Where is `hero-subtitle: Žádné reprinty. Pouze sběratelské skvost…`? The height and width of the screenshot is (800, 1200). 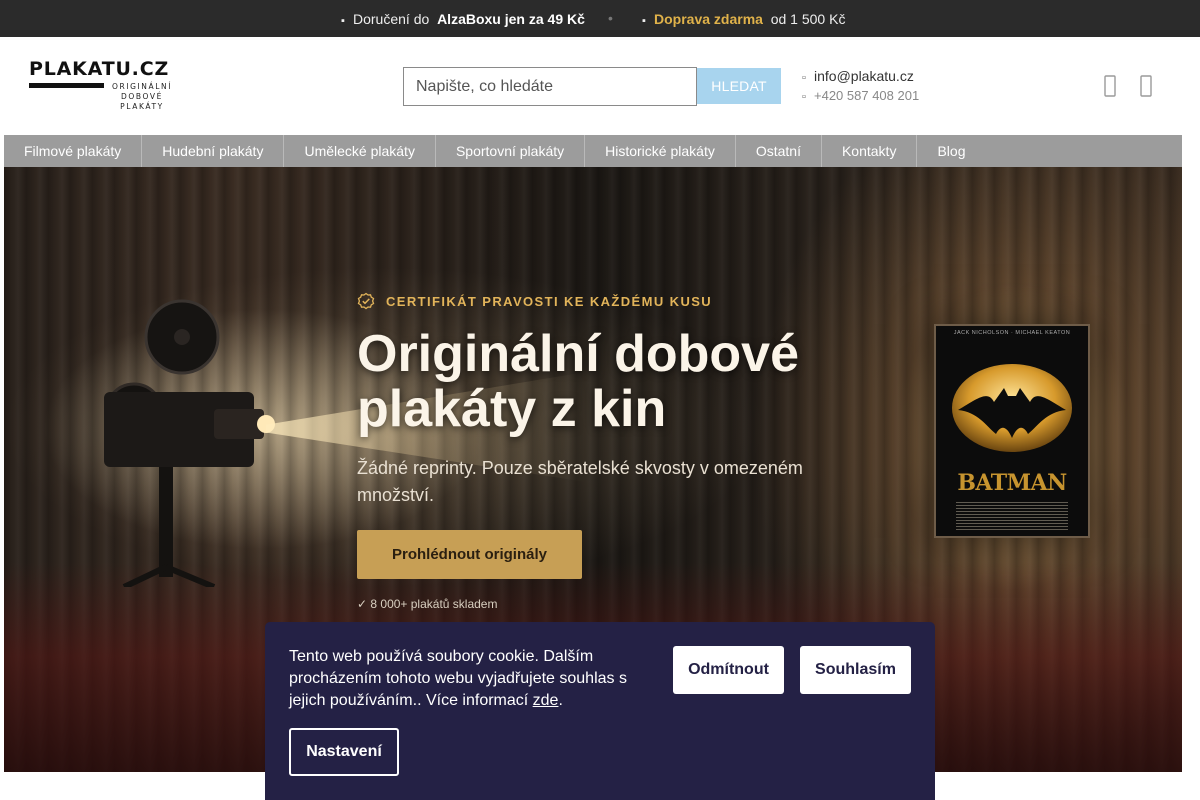 hero-subtitle: Žádné reprinty. Pouze sběratelské skvost… is located at coordinates (580, 481).